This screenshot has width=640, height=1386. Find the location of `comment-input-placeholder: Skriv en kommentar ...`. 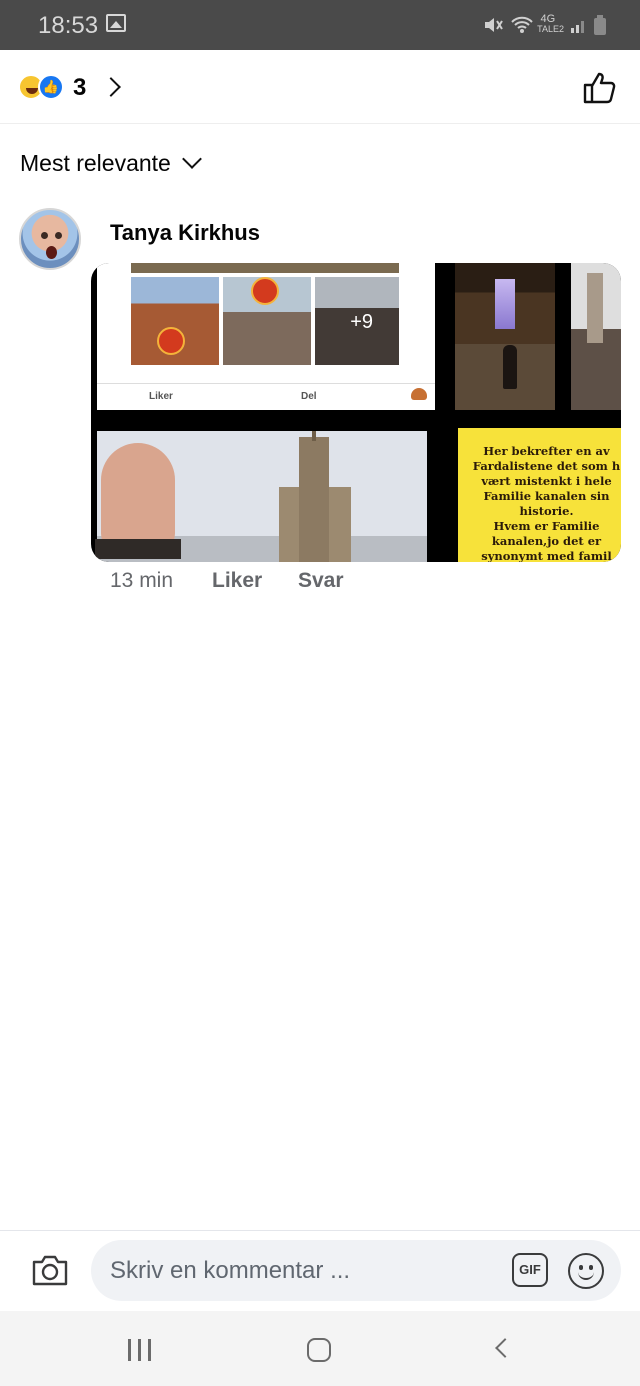

comment-input-placeholder: Skriv en kommentar ... is located at coordinates (230, 1270).